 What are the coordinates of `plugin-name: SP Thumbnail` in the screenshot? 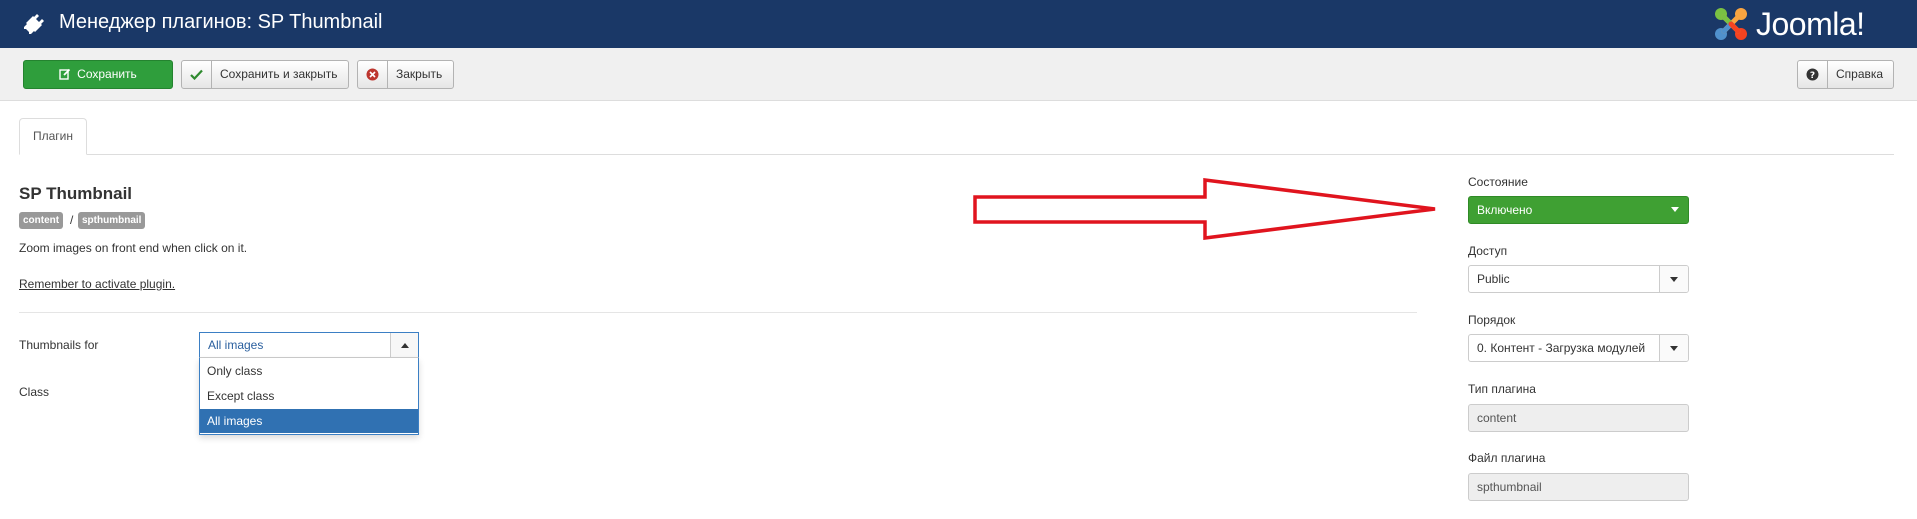 It's located at (76, 193).